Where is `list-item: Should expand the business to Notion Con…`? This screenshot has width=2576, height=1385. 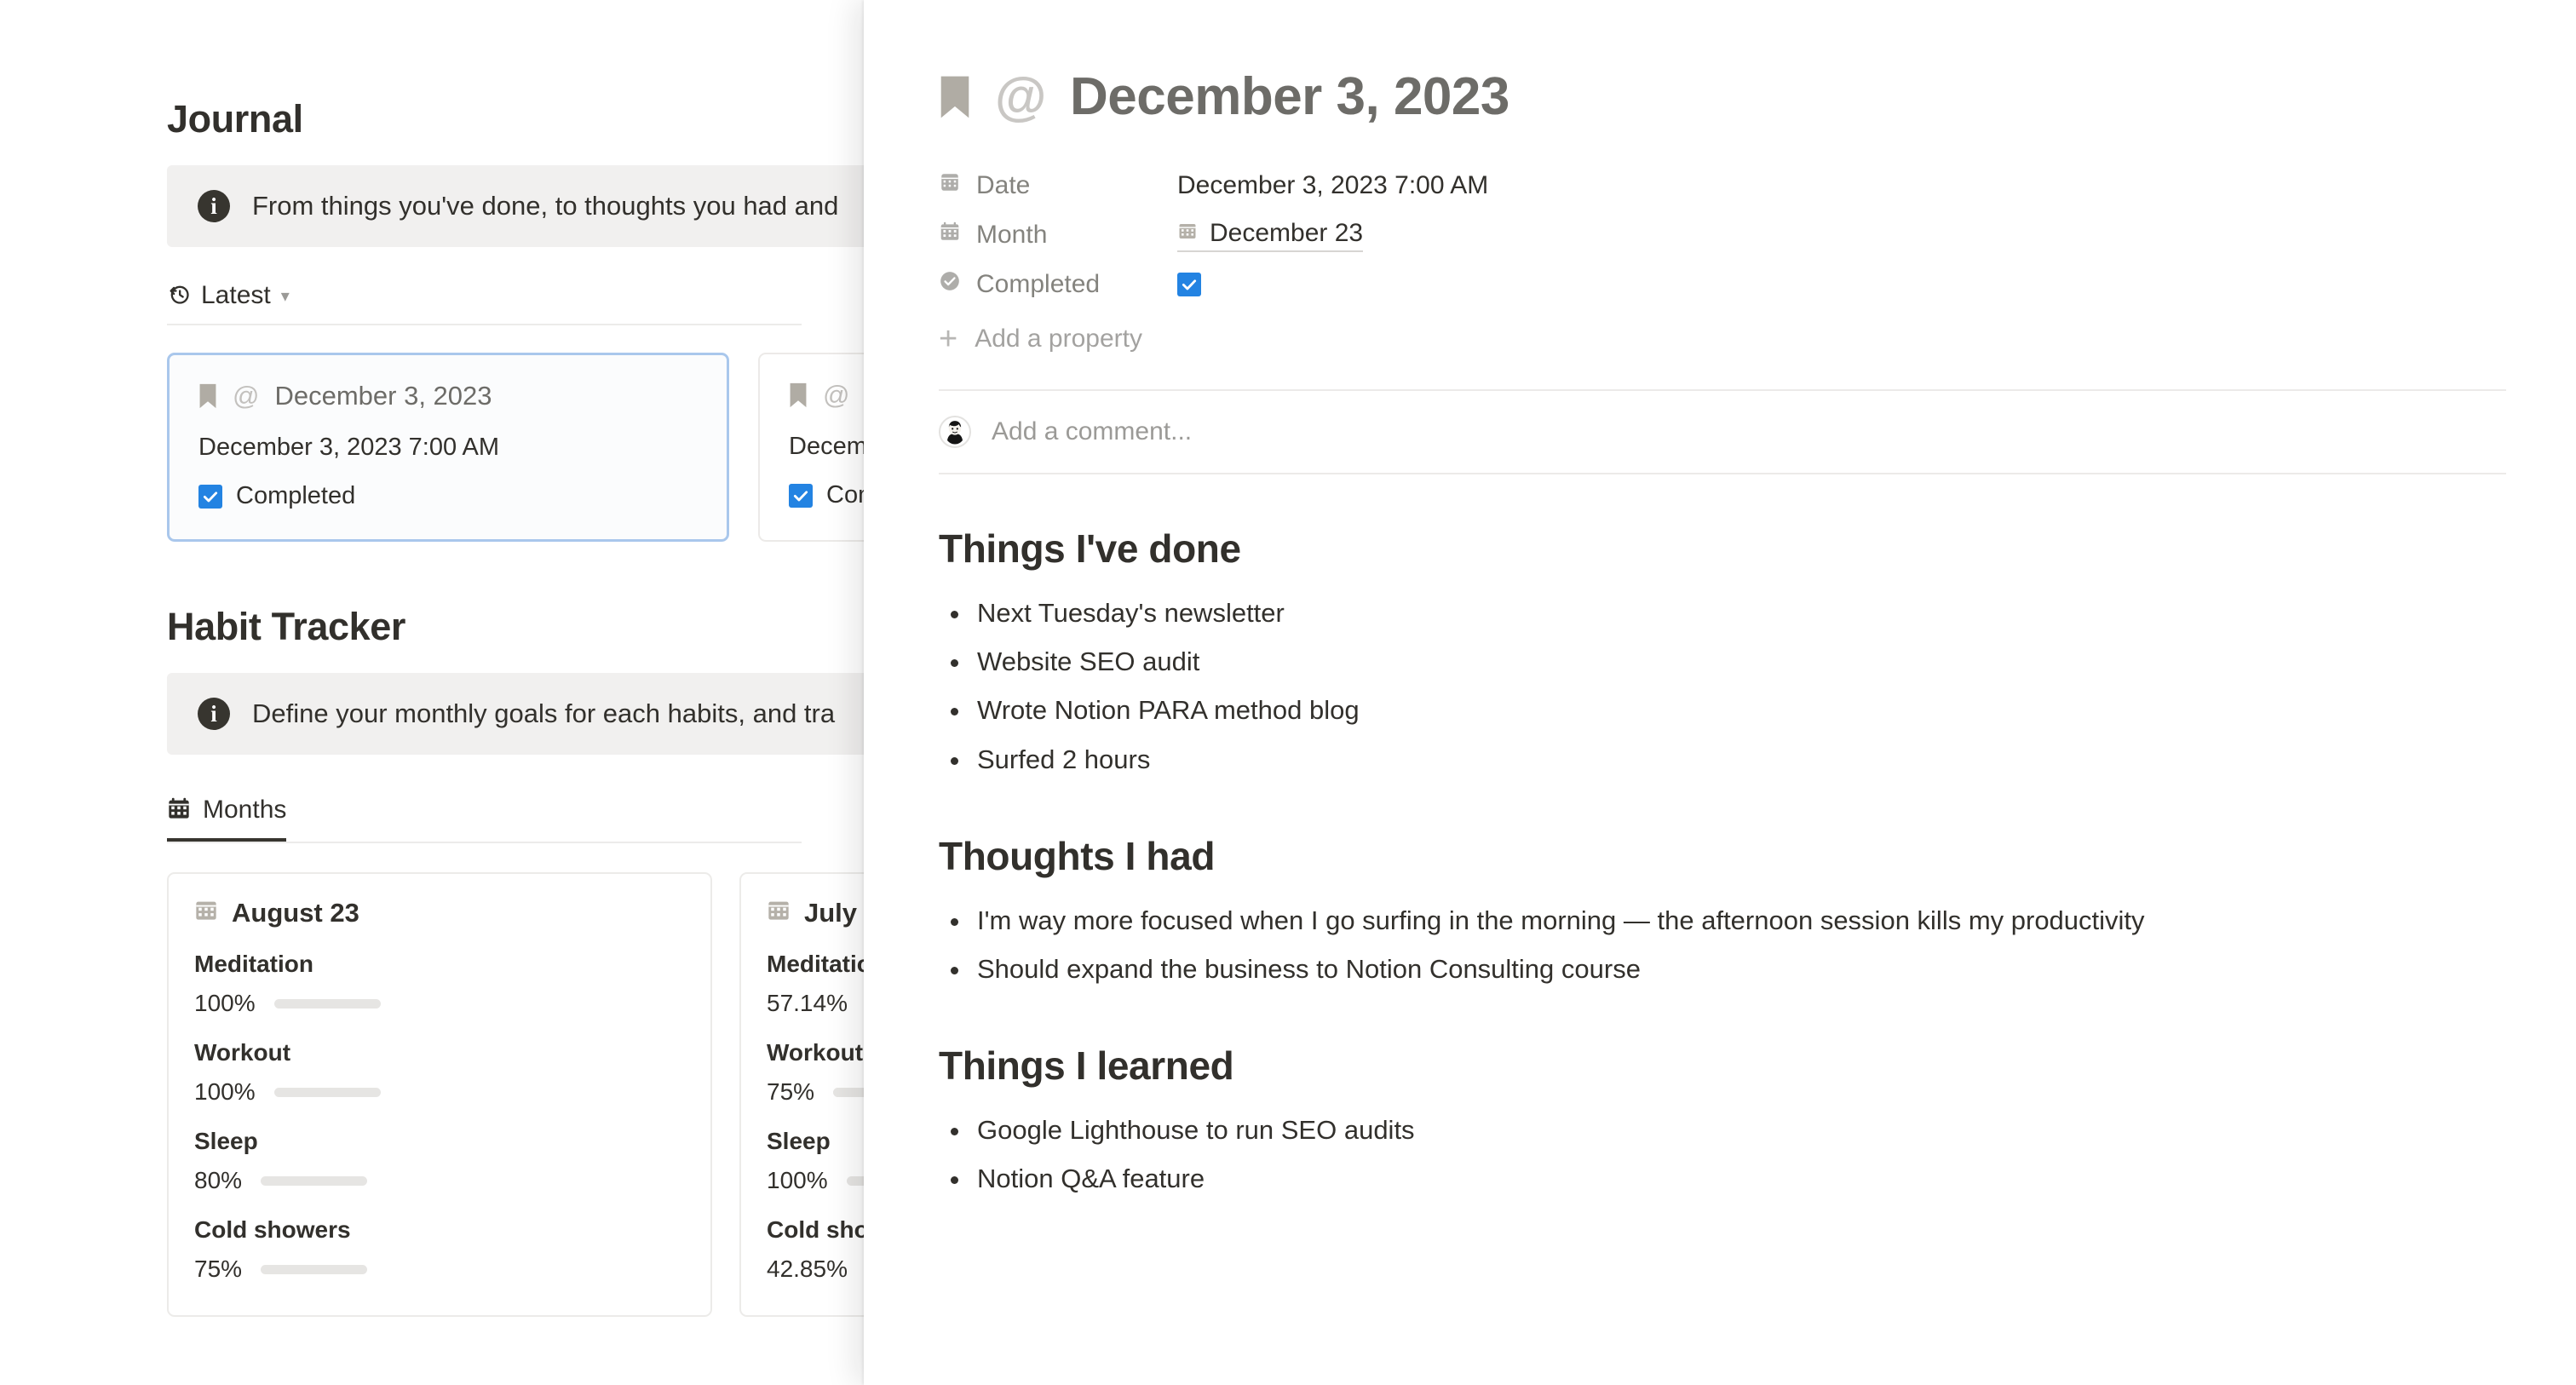 list-item: Should expand the business to Notion Con… is located at coordinates (1720, 969).